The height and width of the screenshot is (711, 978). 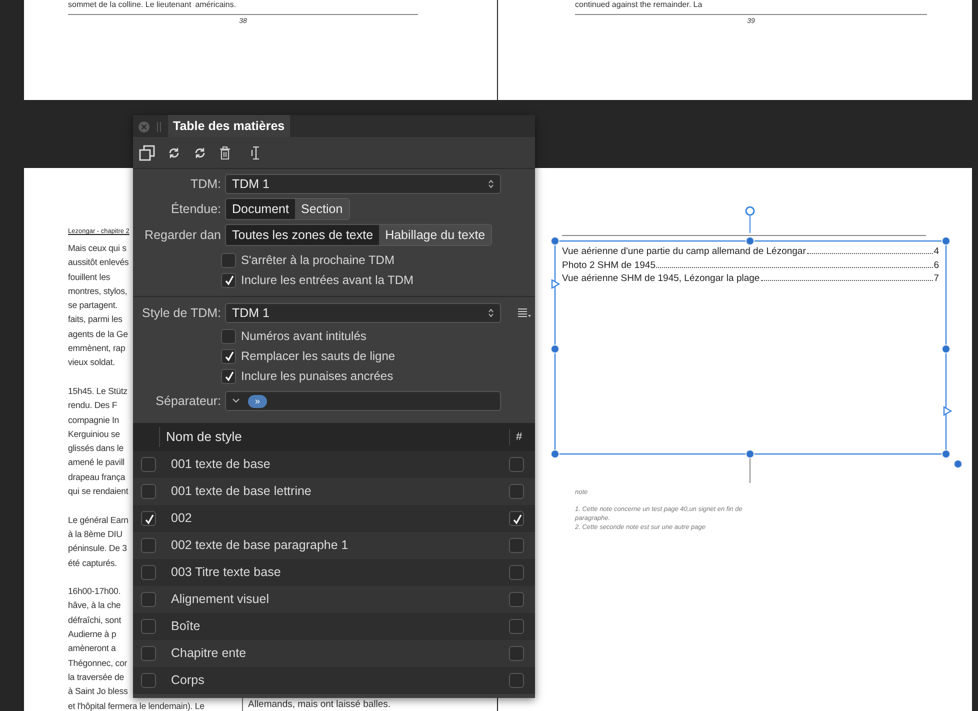 What do you see at coordinates (93, 405) in the screenshot?
I see `body-text-line: rendu. Des F` at bounding box center [93, 405].